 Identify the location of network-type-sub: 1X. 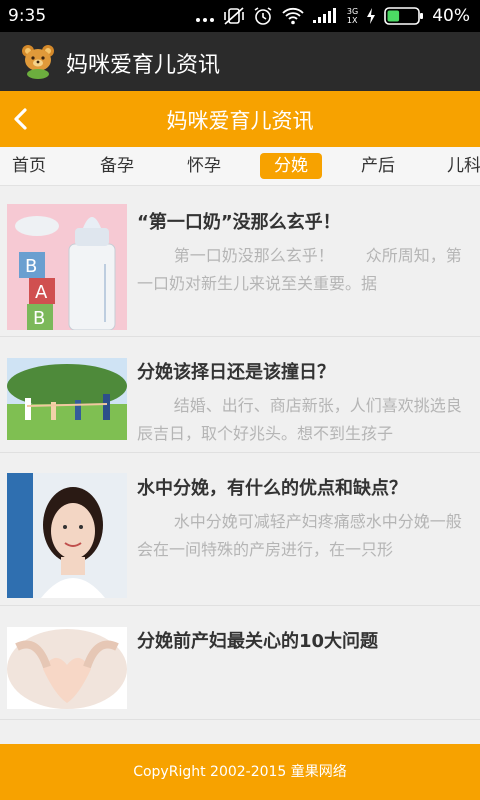
(352, 20).